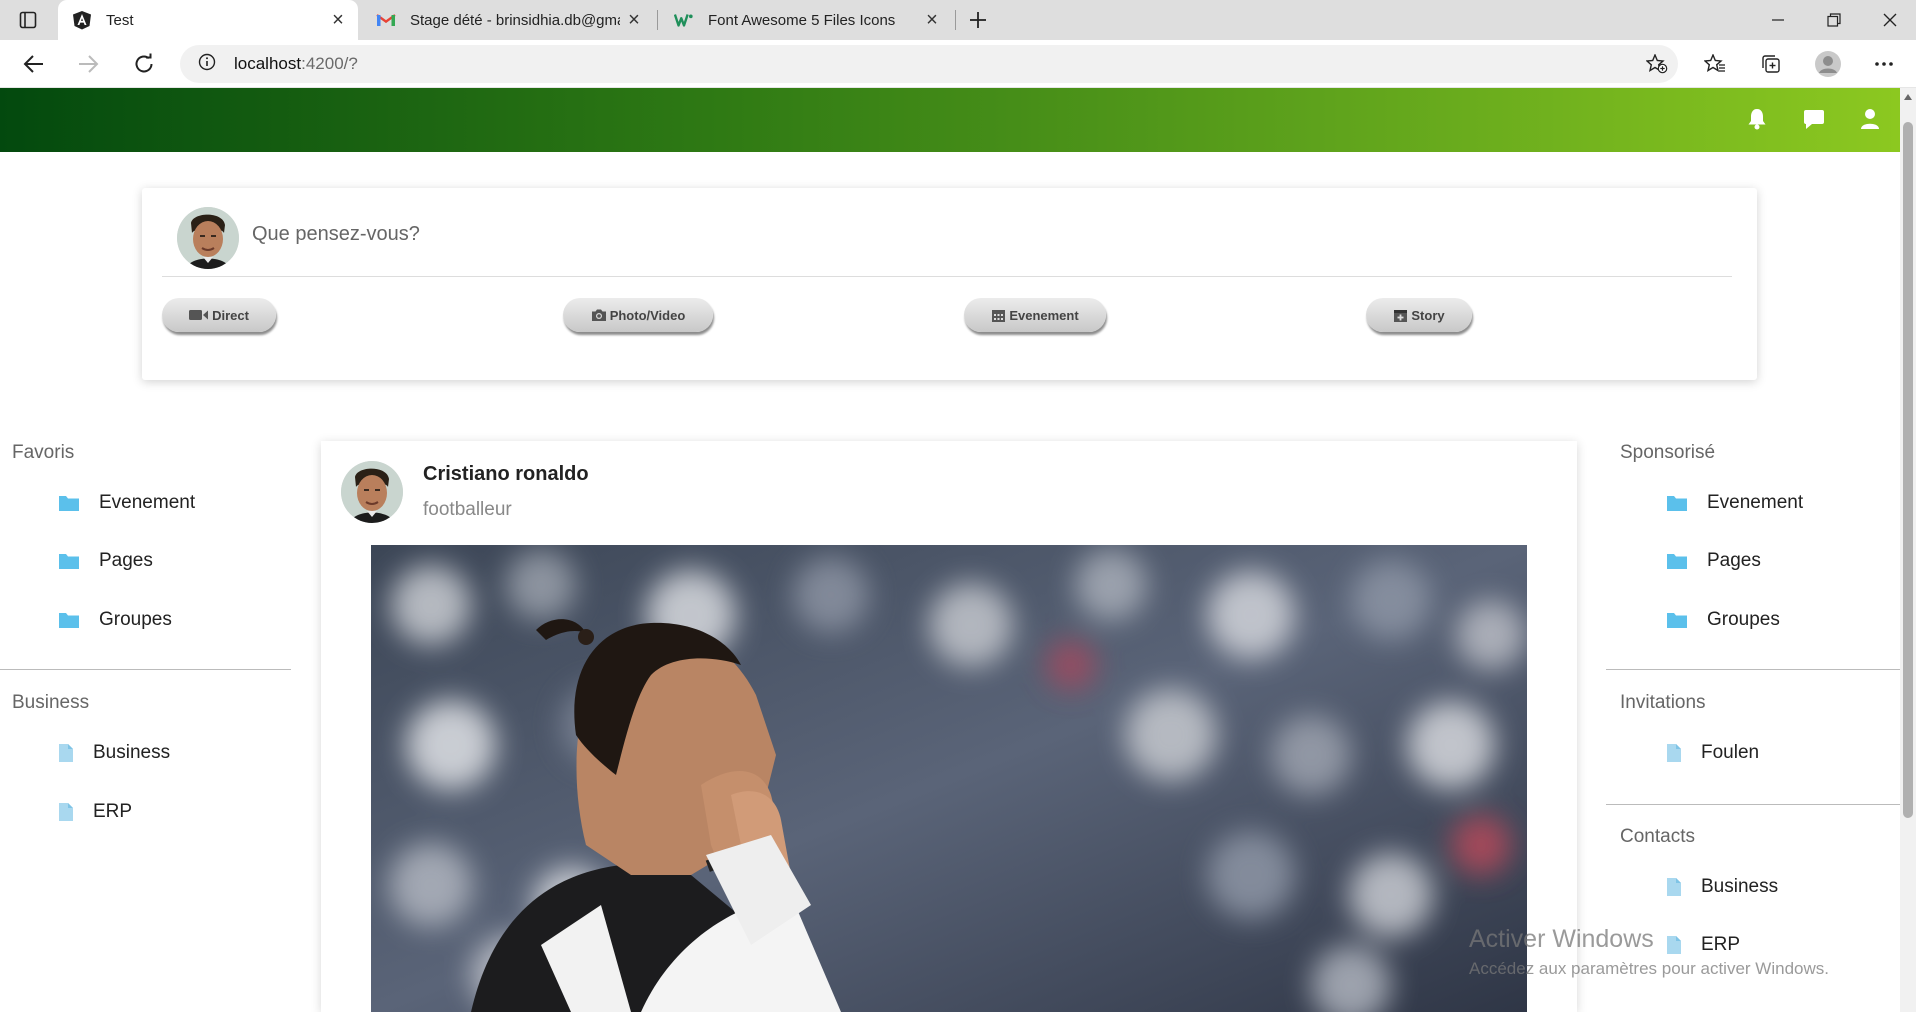  Describe the element at coordinates (336, 234) in the screenshot. I see `composer-input: Que pensez-vous?` at that location.